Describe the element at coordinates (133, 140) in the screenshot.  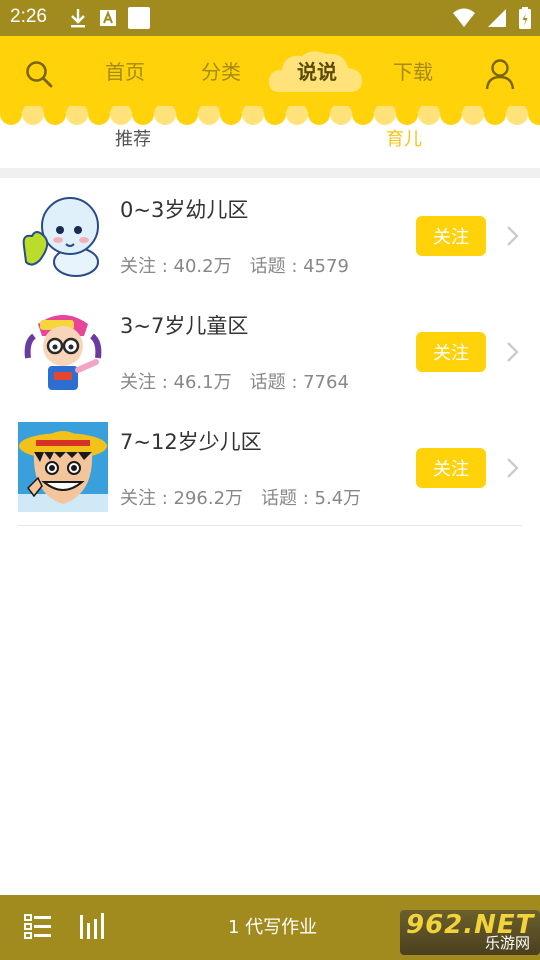
I see `subtab-recommend: 推荐` at that location.